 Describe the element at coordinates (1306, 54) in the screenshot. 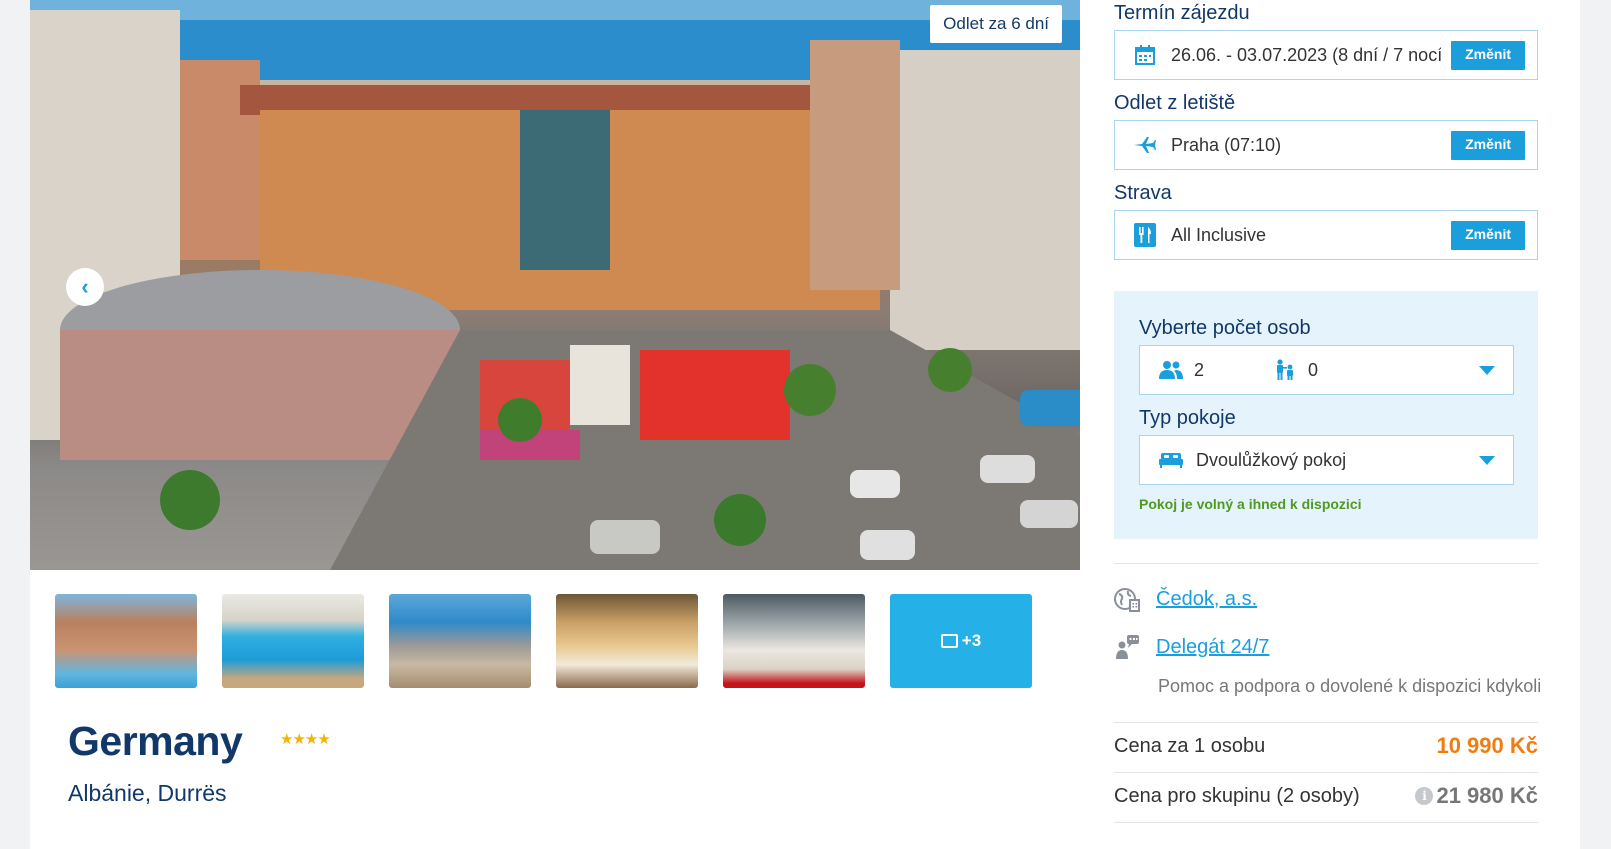

I see `date-value: 26.06. - 03.07.2023 (8 dní / 7 nocí)` at that location.